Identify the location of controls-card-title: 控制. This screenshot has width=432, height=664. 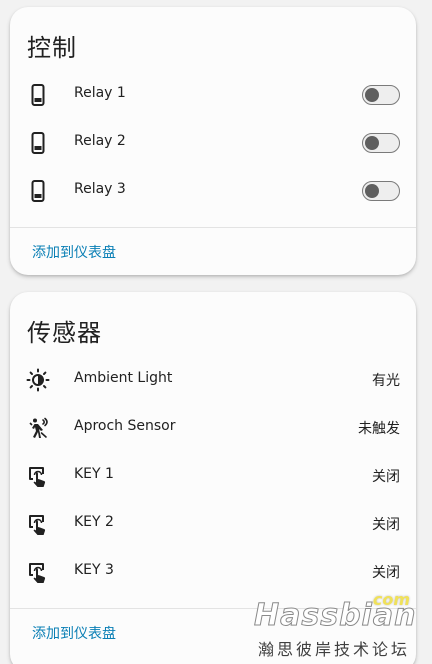
(52, 48).